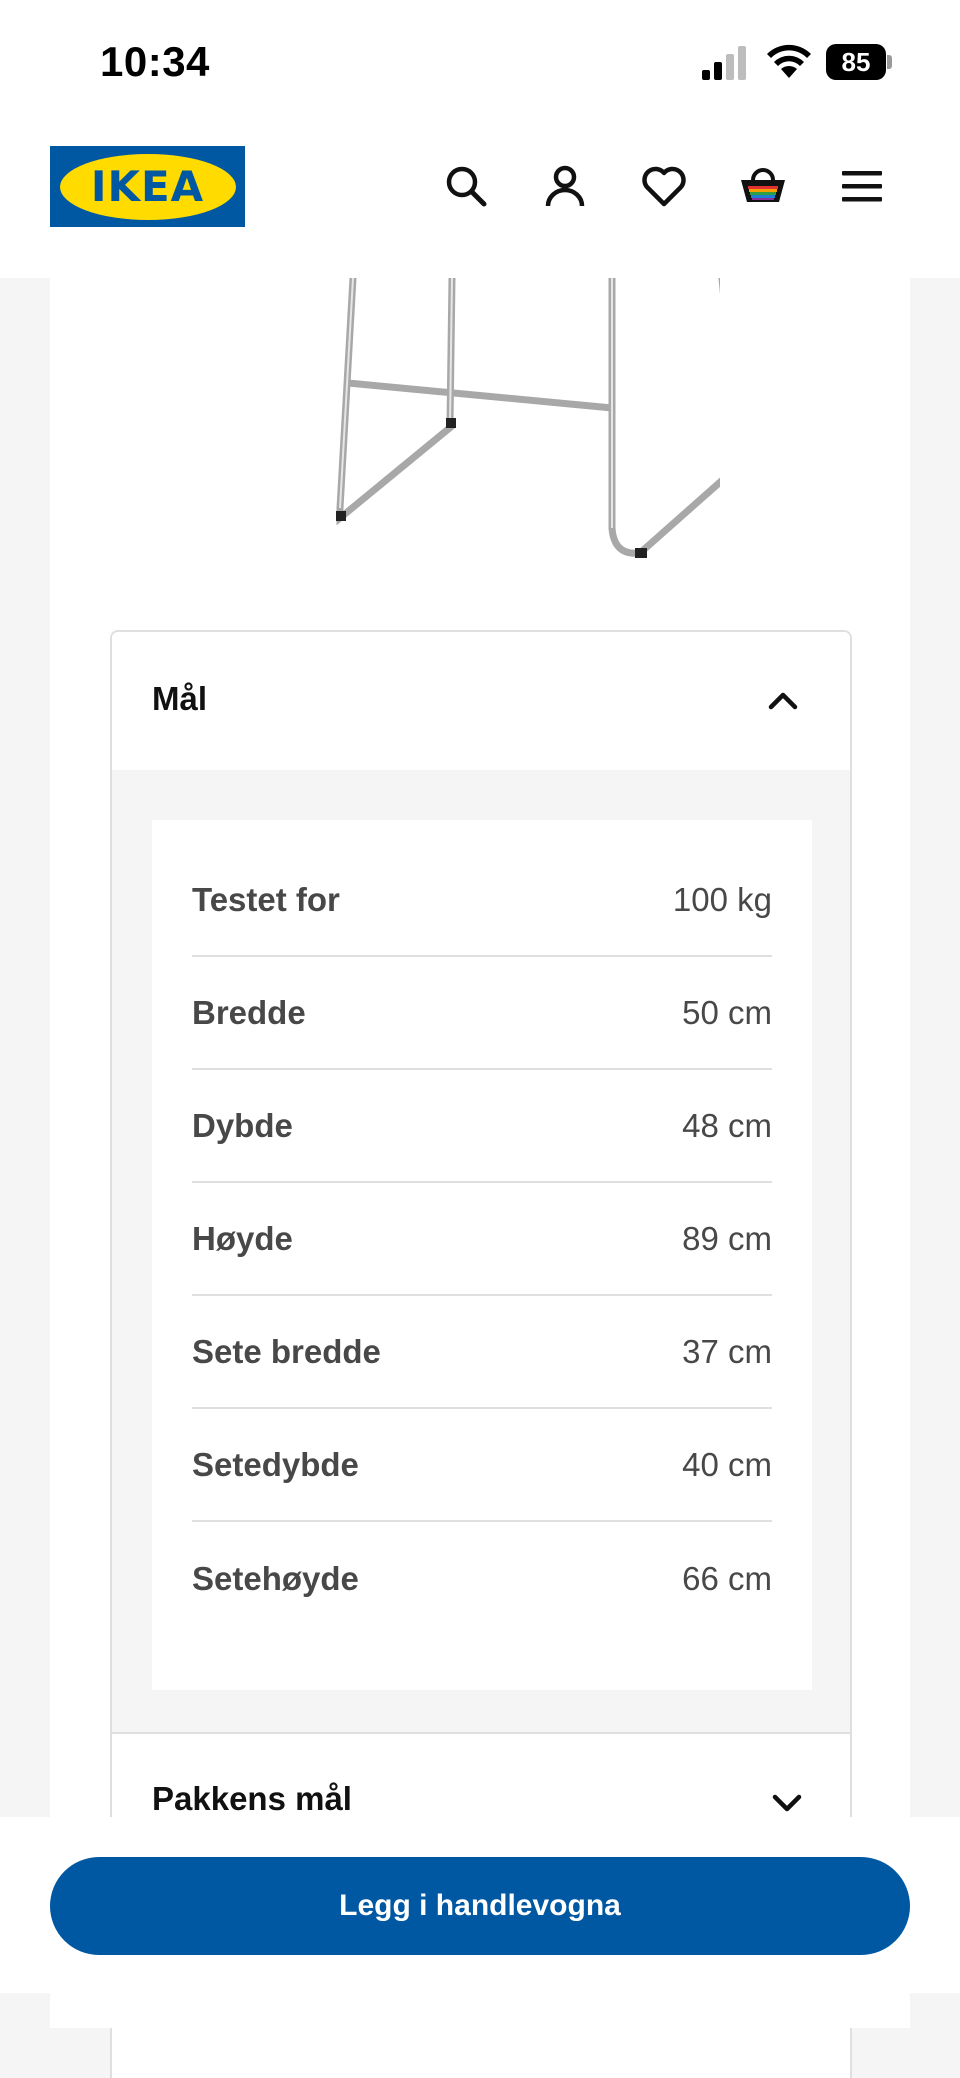 This screenshot has width=960, height=2078. What do you see at coordinates (482, 1578) in the screenshot?
I see `dimension-row-seat-height: Setehøyde 66 cm` at bounding box center [482, 1578].